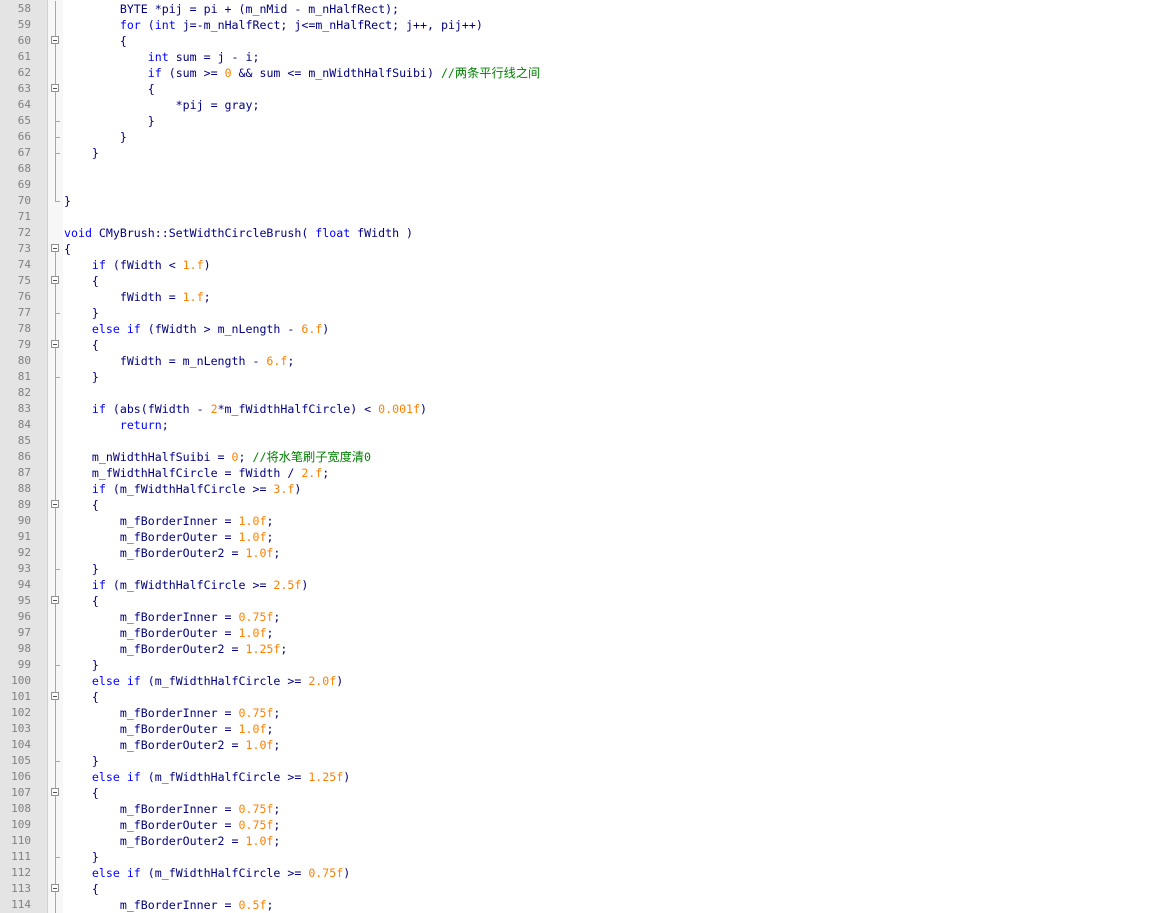 The image size is (1175, 913). I want to click on code-text: m_fBorderOuter2 = 1.25f;, so click(176, 649).